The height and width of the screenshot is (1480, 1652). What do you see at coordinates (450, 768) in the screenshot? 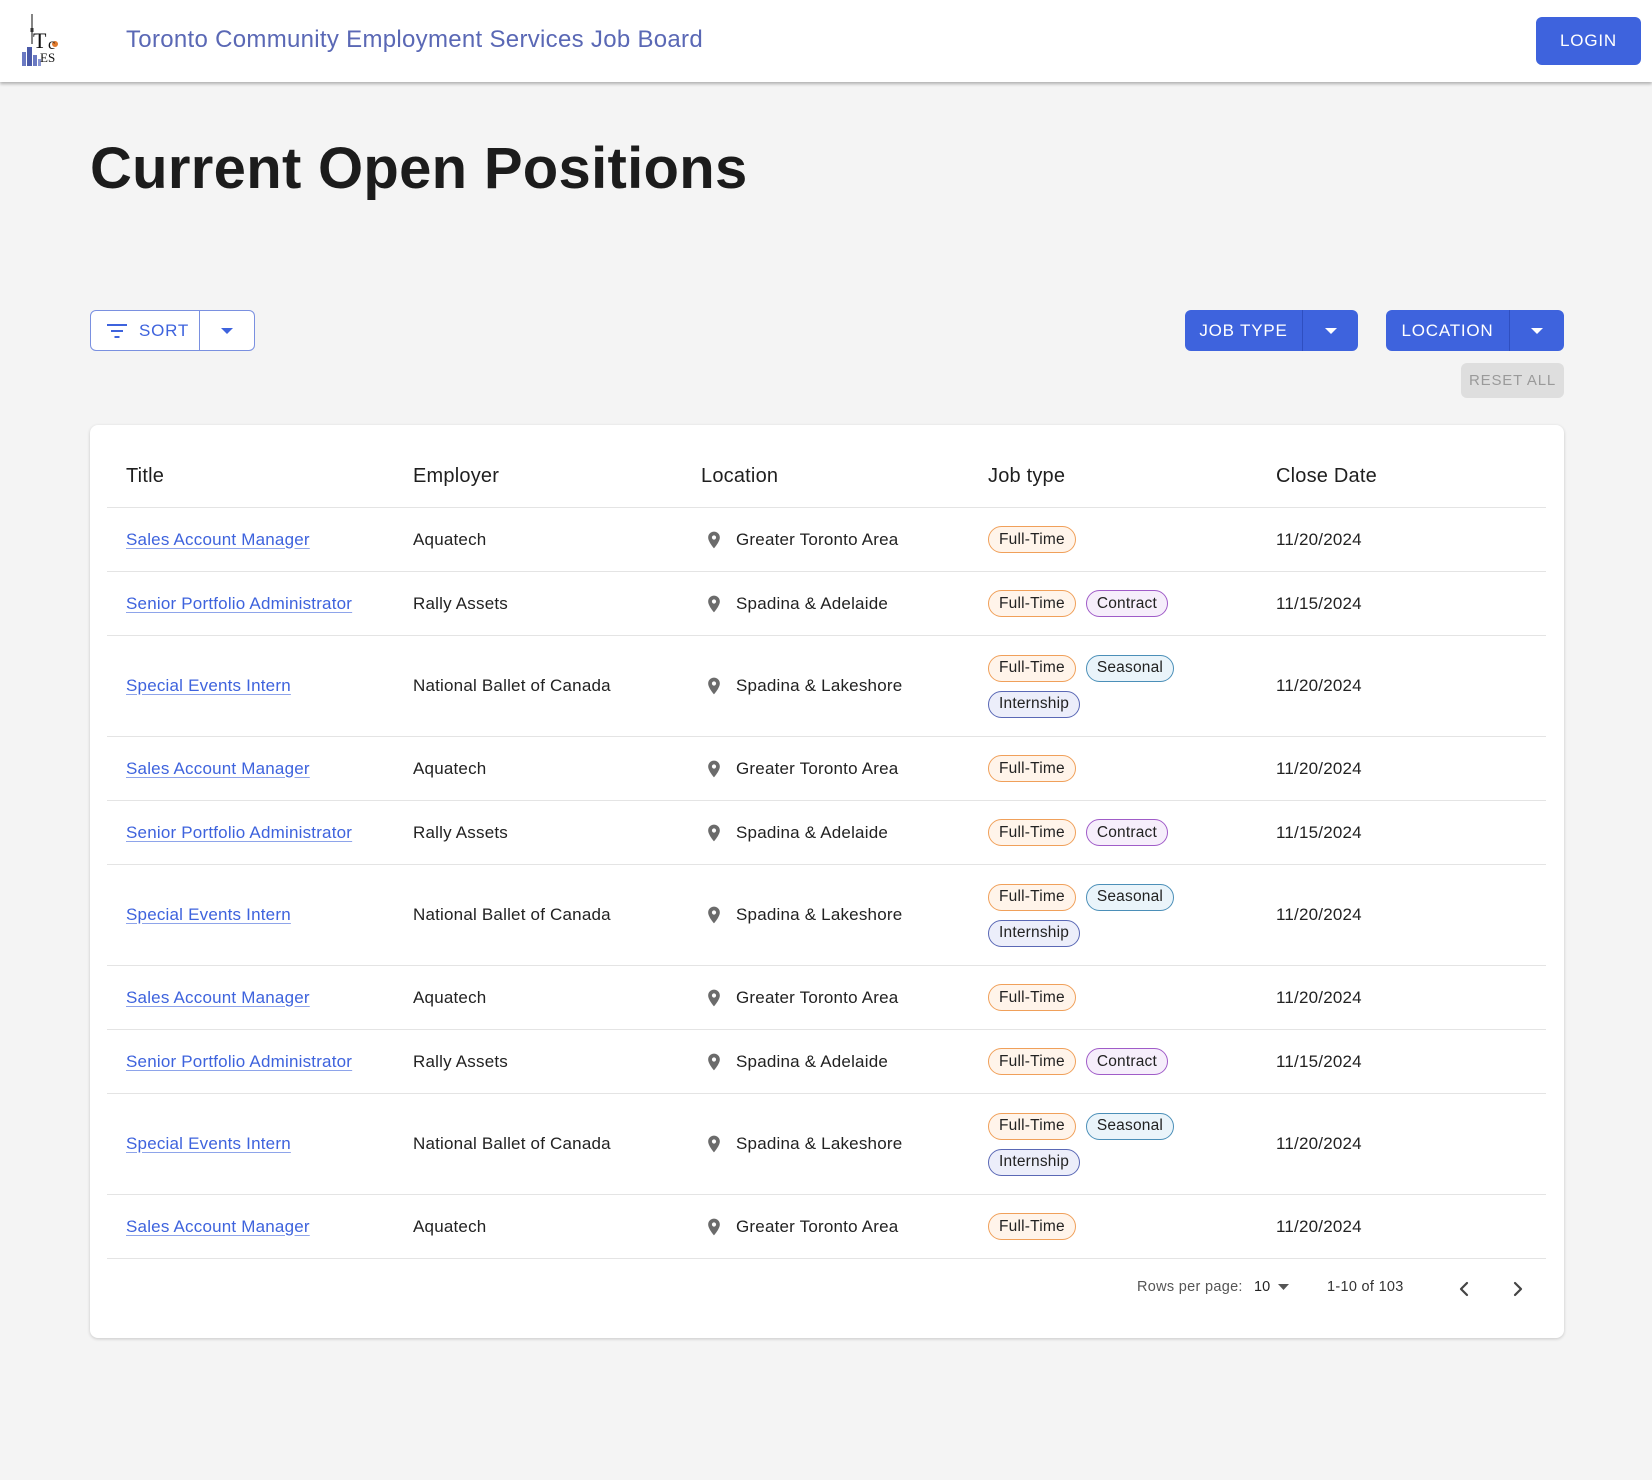
I see `employer-cell: Aquatech` at bounding box center [450, 768].